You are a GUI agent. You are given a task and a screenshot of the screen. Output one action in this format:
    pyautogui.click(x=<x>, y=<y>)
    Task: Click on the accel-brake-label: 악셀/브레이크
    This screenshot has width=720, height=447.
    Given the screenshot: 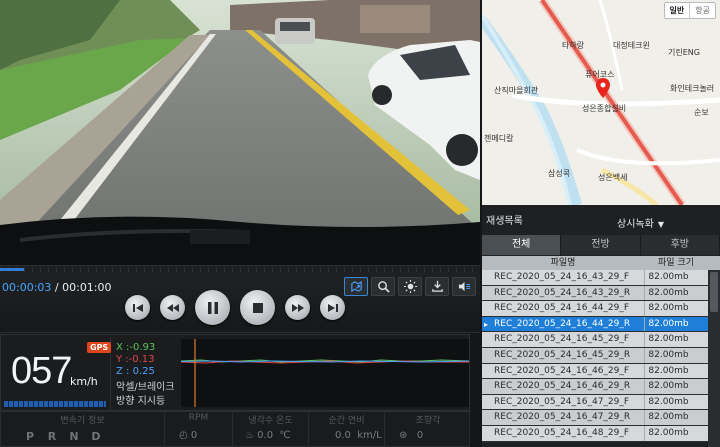 What is the action you would take?
    pyautogui.click(x=145, y=387)
    